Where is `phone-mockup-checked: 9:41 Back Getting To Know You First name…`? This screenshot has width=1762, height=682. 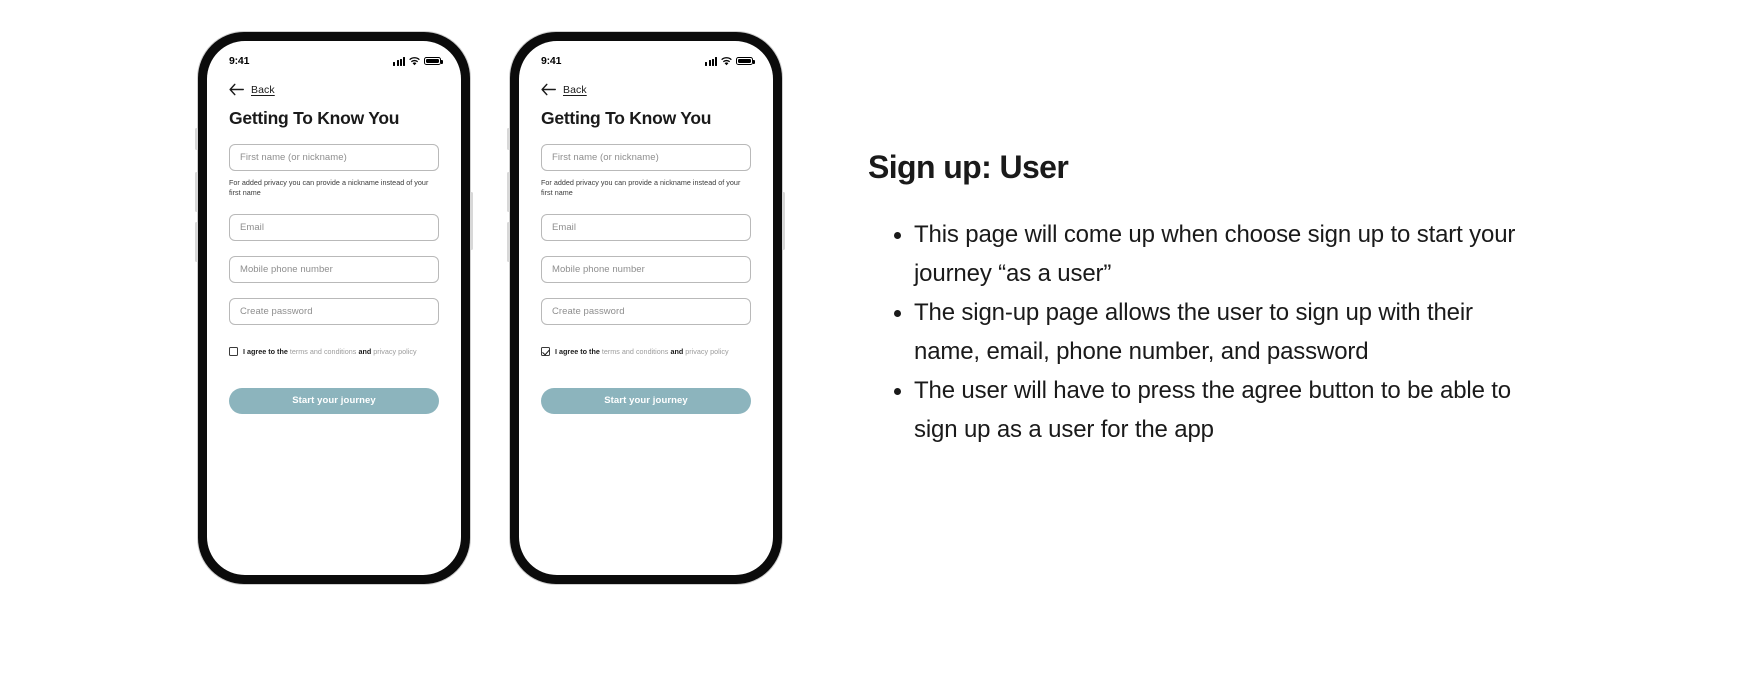 phone-mockup-checked: 9:41 Back Getting To Know You First name… is located at coordinates (646, 308).